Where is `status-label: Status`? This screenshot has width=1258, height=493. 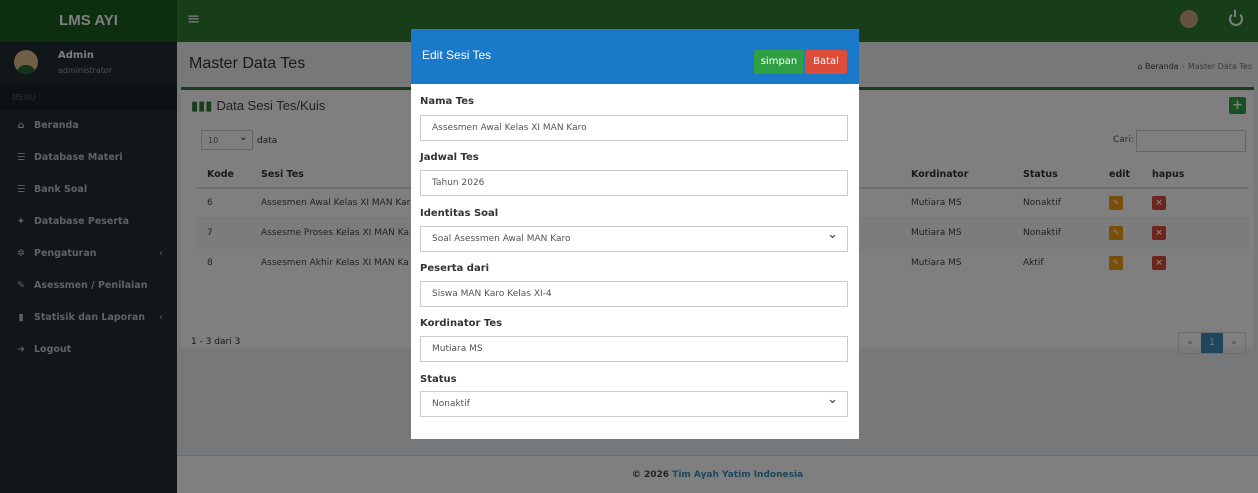
status-label: Status is located at coordinates (438, 379).